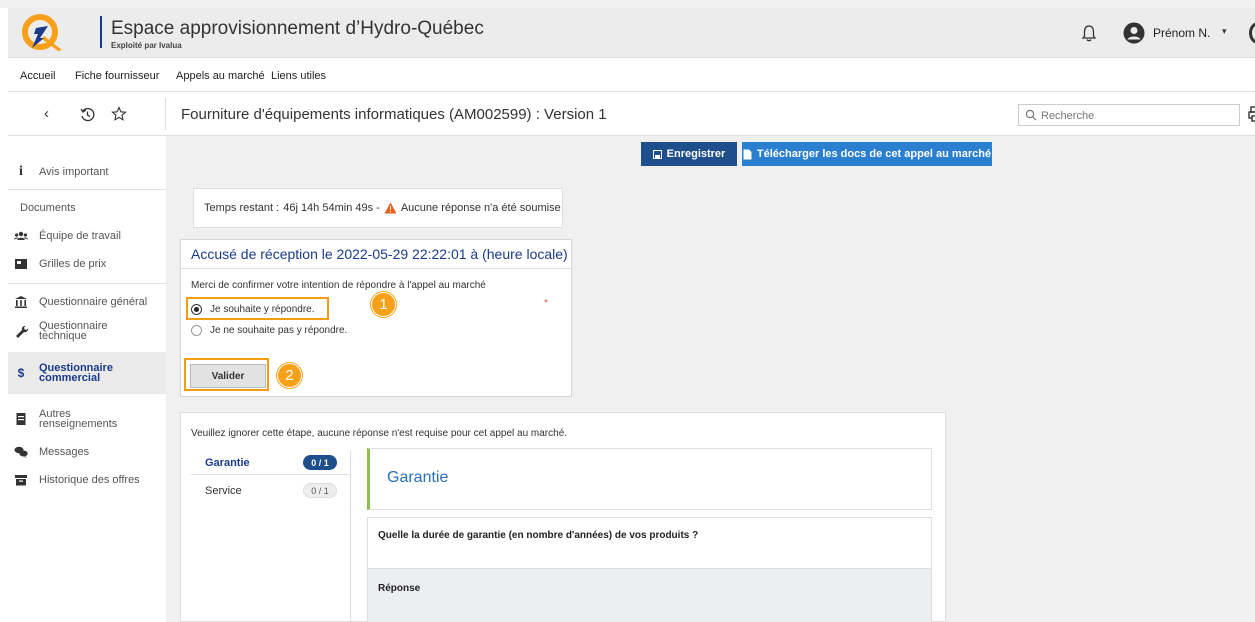 The image size is (1255, 622). What do you see at coordinates (269, 330) in the screenshot?
I see `radio-option-no: Je ne souhaite pas y répondre.` at bounding box center [269, 330].